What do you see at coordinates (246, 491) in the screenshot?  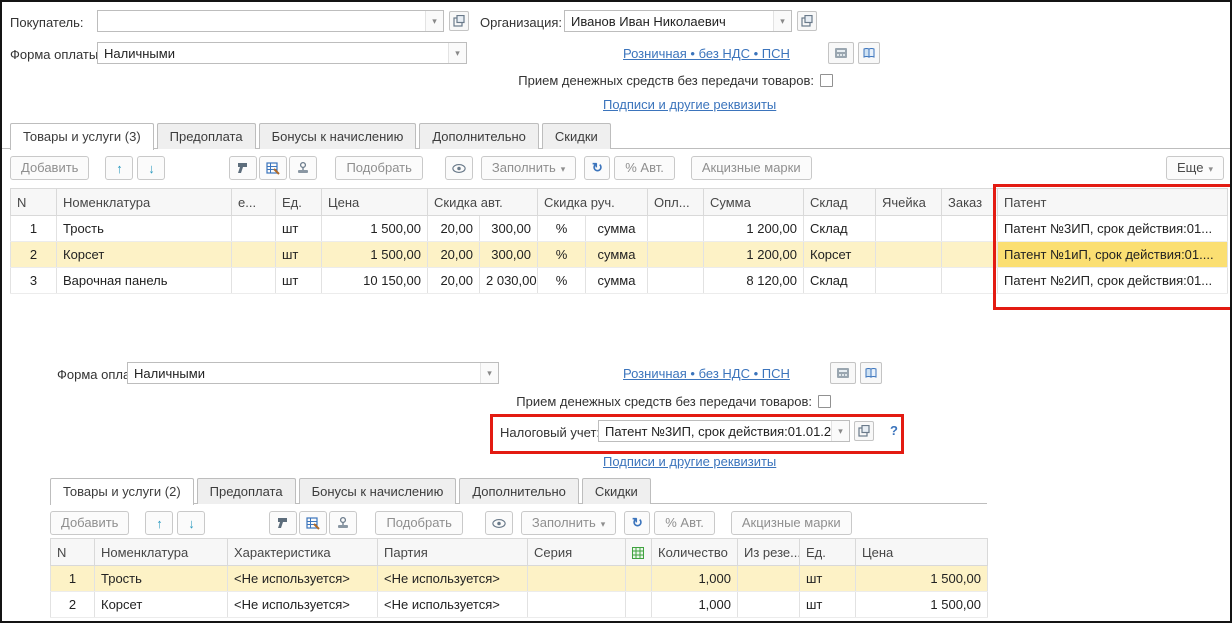 I see `tab-prepayment: Предоплата` at bounding box center [246, 491].